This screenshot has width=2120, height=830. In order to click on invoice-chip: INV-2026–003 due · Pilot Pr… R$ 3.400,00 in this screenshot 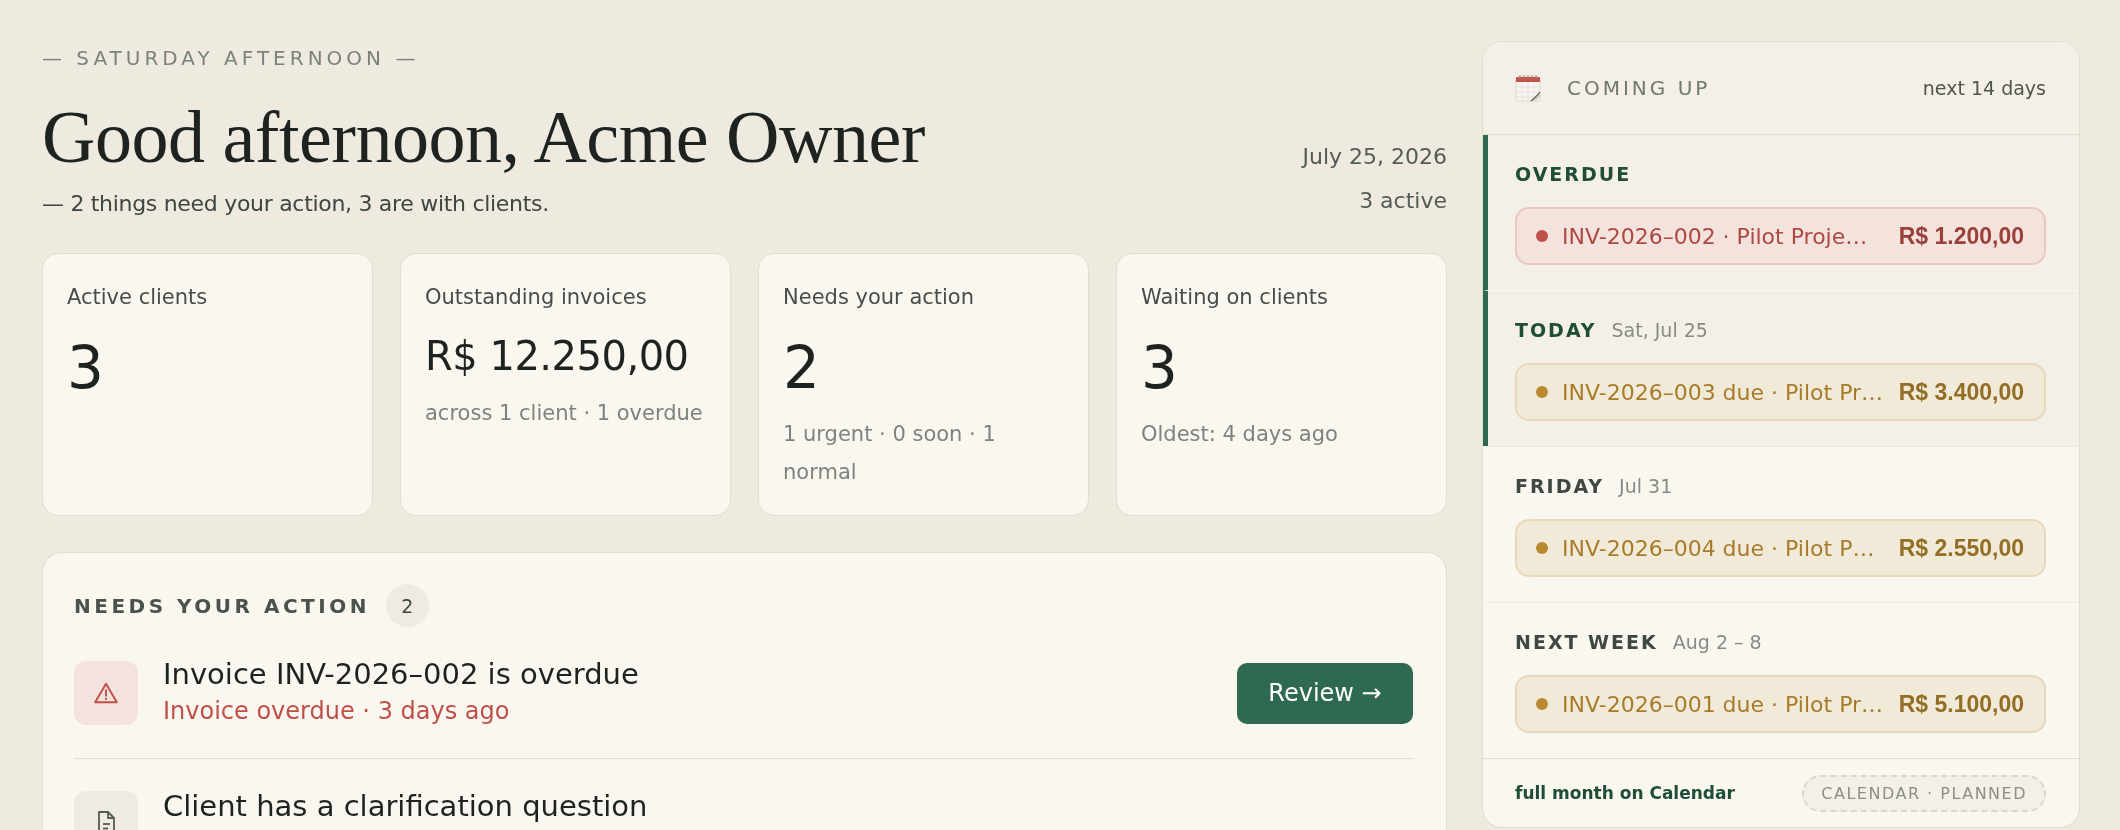, I will do `click(1780, 392)`.